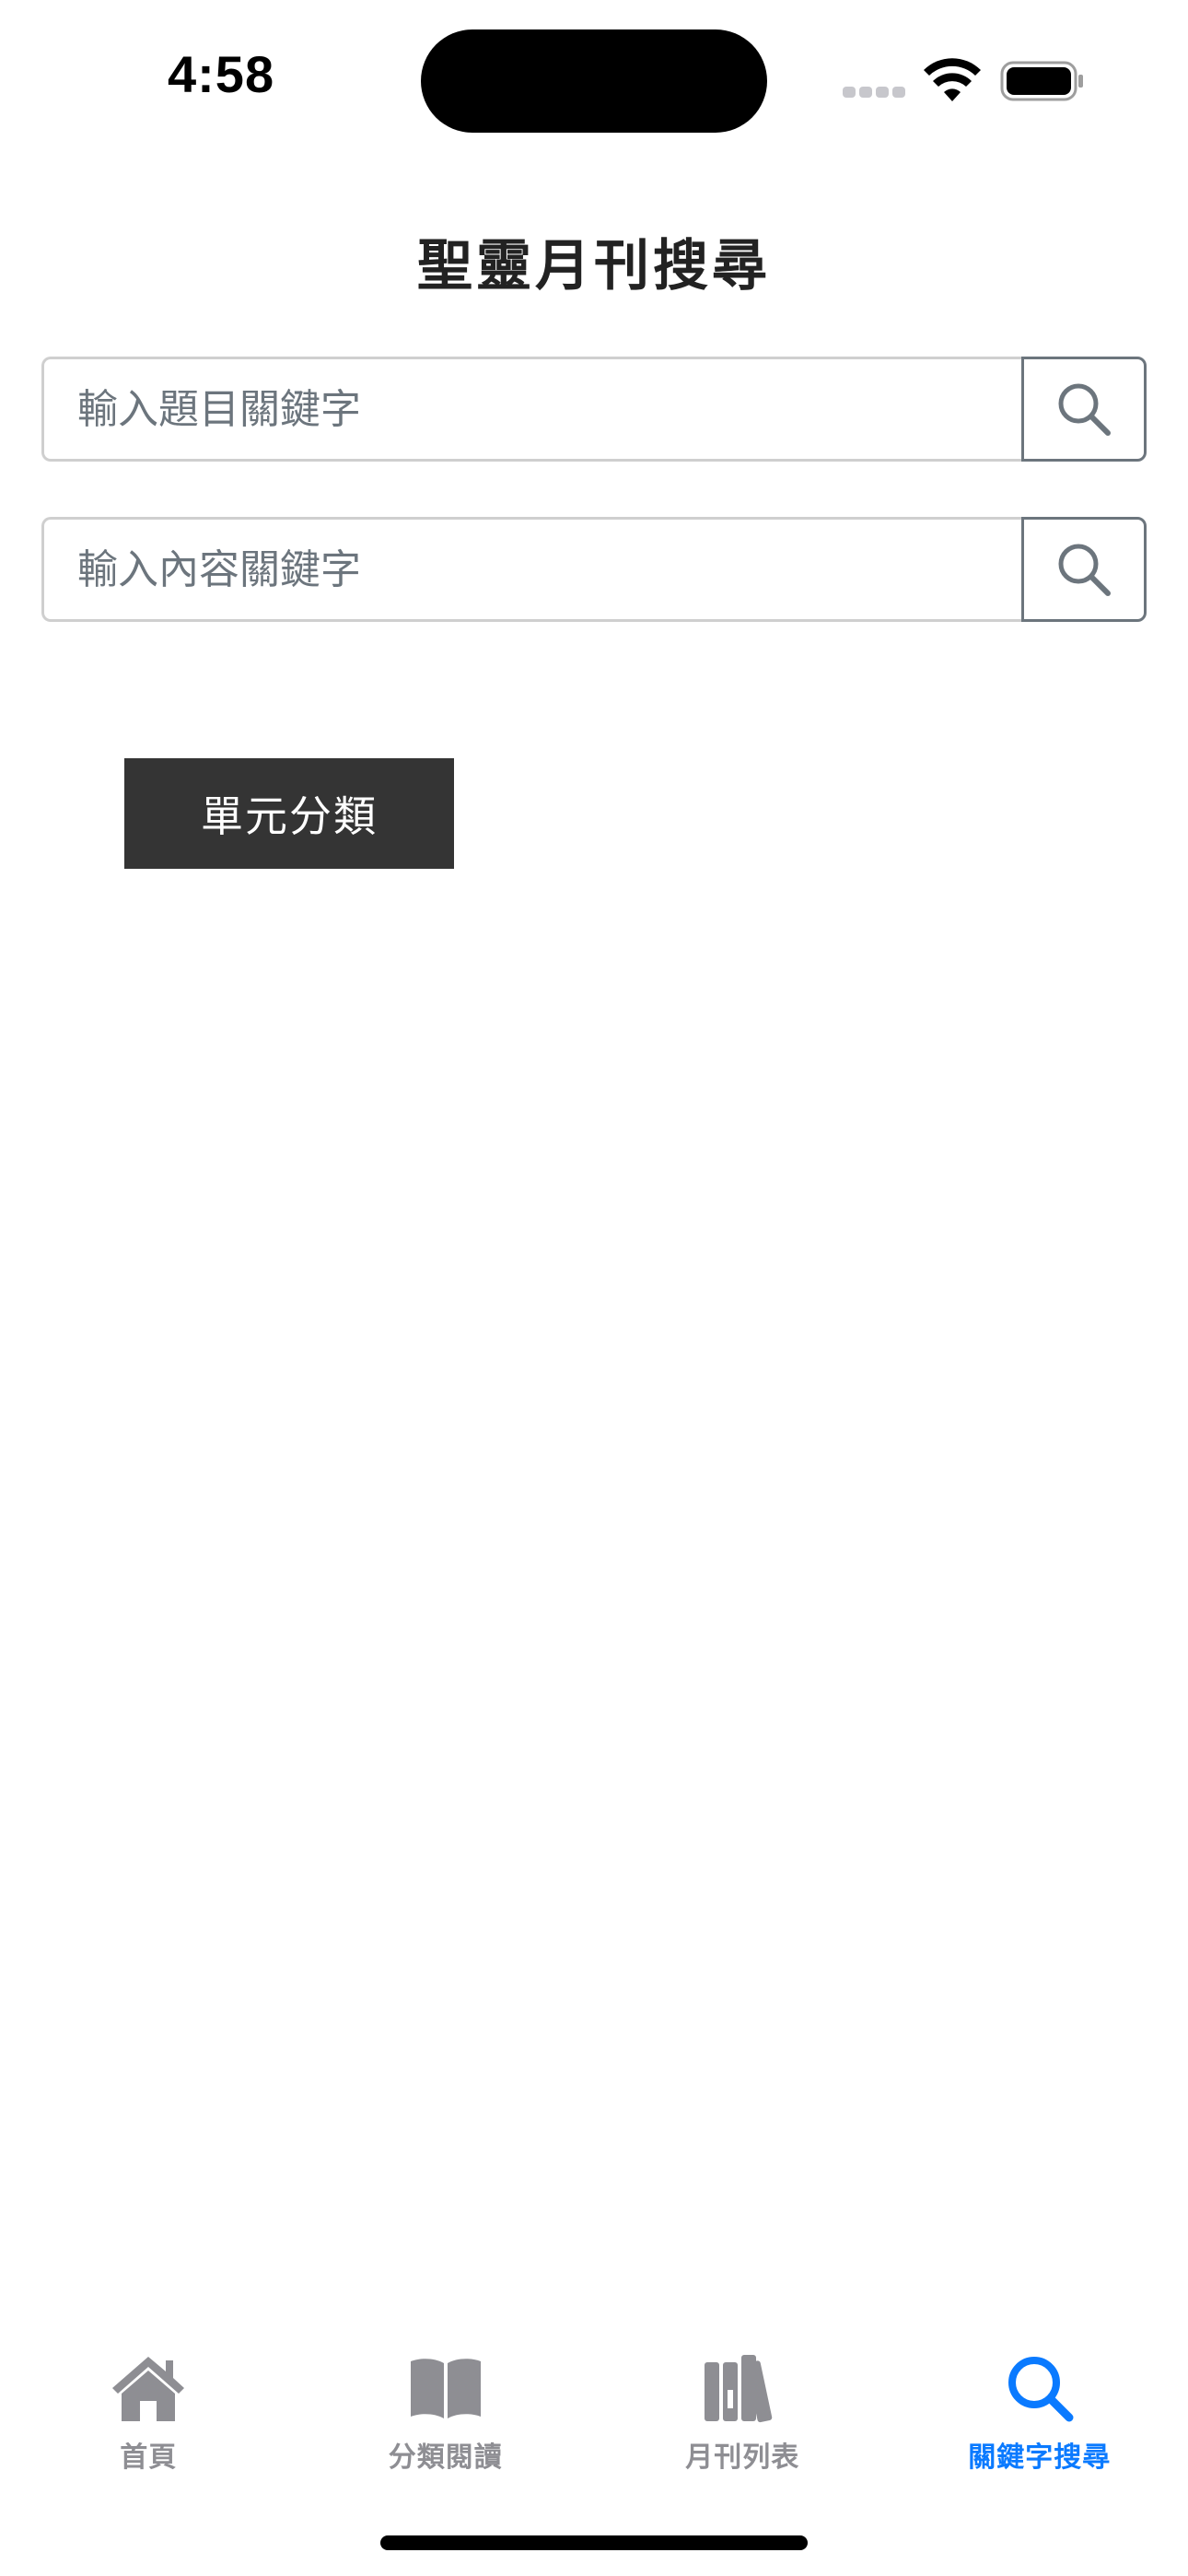 This screenshot has width=1188, height=2576. Describe the element at coordinates (445, 2388) in the screenshot. I see `open-book-icon` at that location.